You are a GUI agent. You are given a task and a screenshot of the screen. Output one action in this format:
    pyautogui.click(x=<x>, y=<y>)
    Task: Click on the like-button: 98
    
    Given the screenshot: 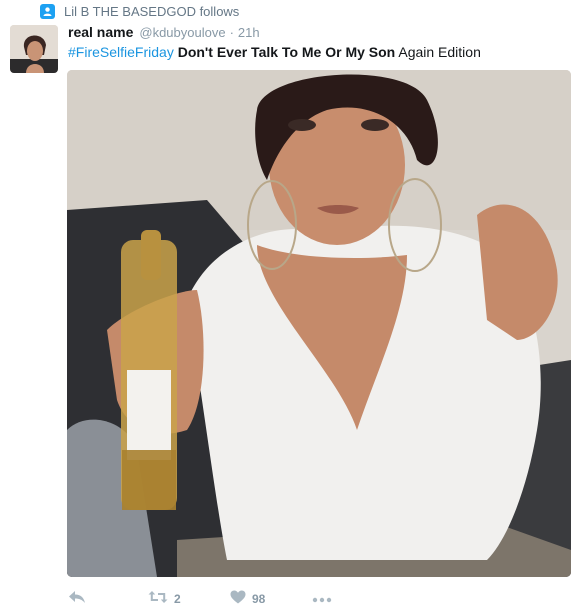 What is the action you would take?
    pyautogui.click(x=271, y=599)
    